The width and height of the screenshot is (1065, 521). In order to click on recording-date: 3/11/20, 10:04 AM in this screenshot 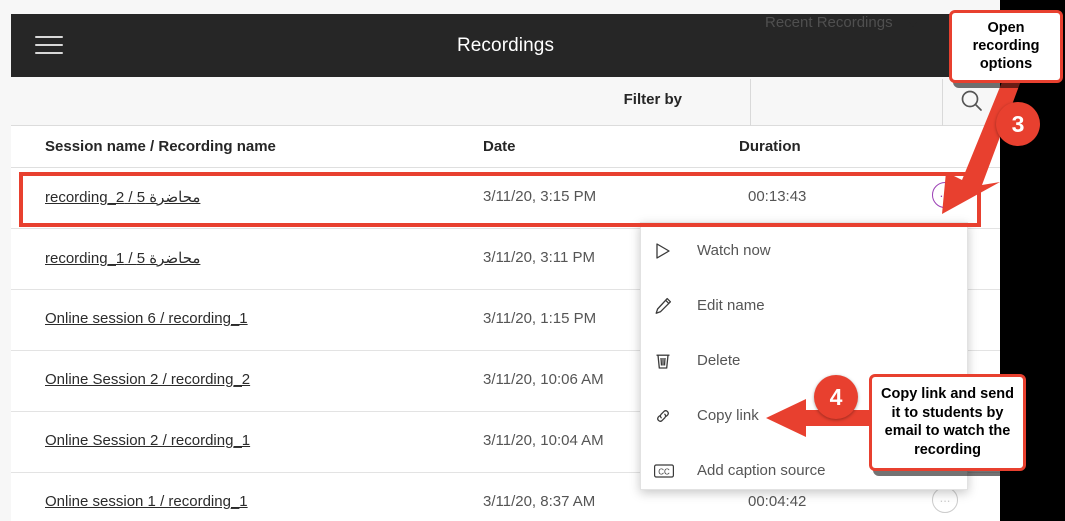, I will do `click(543, 440)`.